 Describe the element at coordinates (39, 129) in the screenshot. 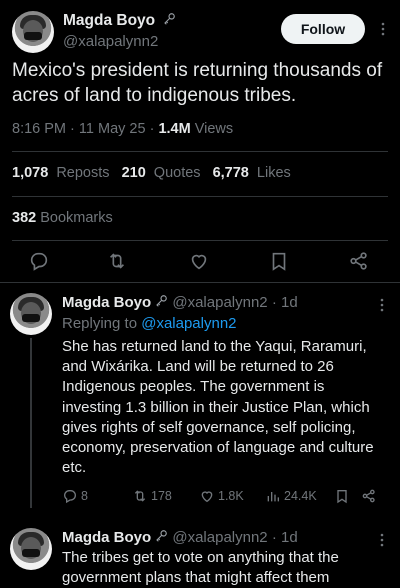

I see `tweet-time: 8:16 PM` at that location.